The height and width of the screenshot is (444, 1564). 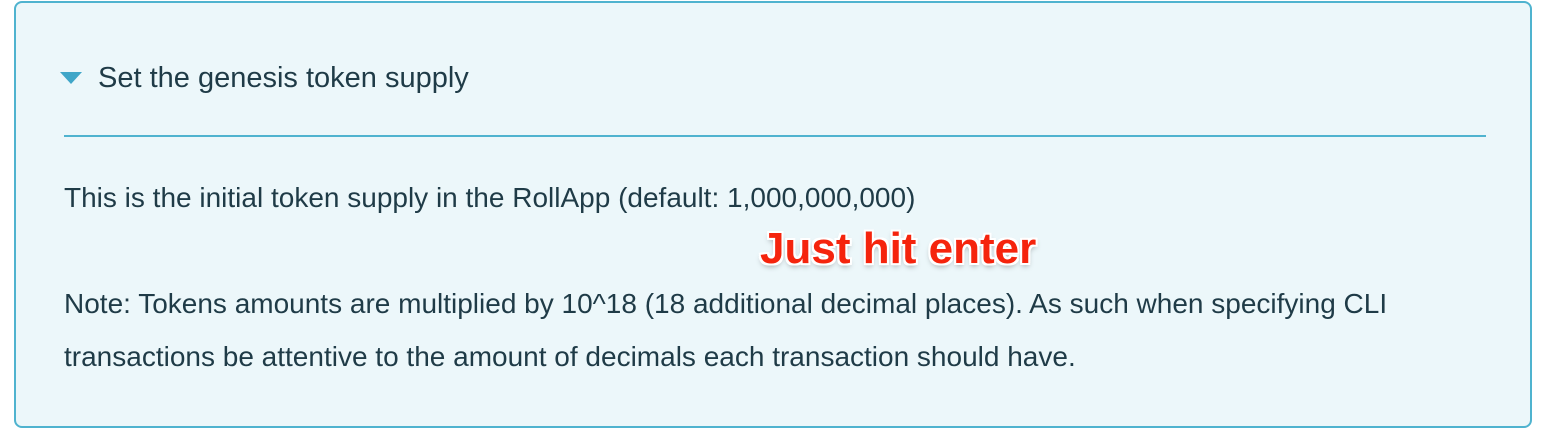 What do you see at coordinates (283, 77) in the screenshot?
I see `summary-label: Set the genesis token supply` at bounding box center [283, 77].